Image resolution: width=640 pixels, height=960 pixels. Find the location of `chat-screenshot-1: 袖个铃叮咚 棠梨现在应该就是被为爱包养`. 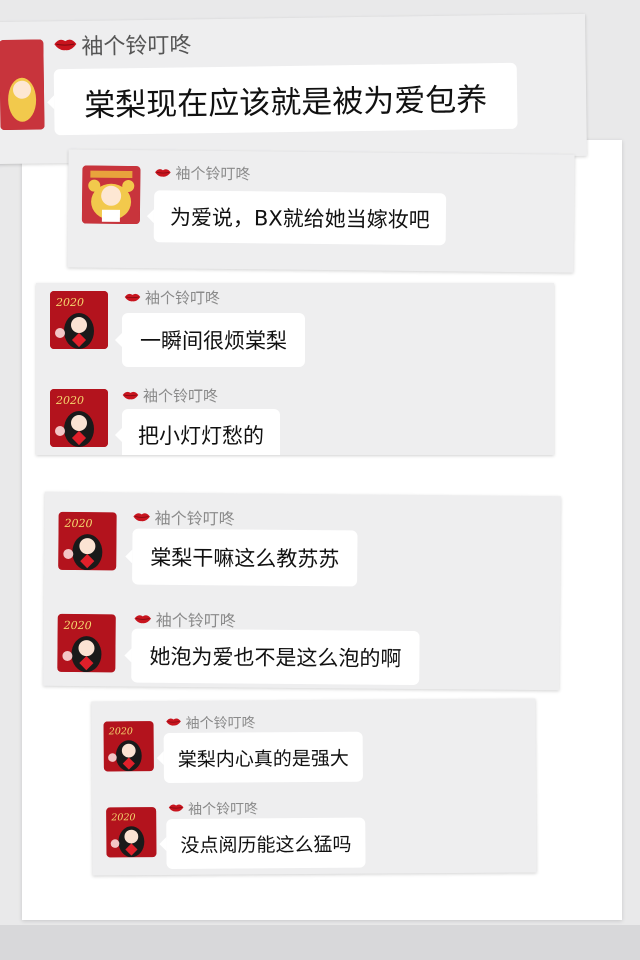

chat-screenshot-1: 袖个铃叮咚 棠梨现在应该就是被为爱包养 is located at coordinates (293, 89).